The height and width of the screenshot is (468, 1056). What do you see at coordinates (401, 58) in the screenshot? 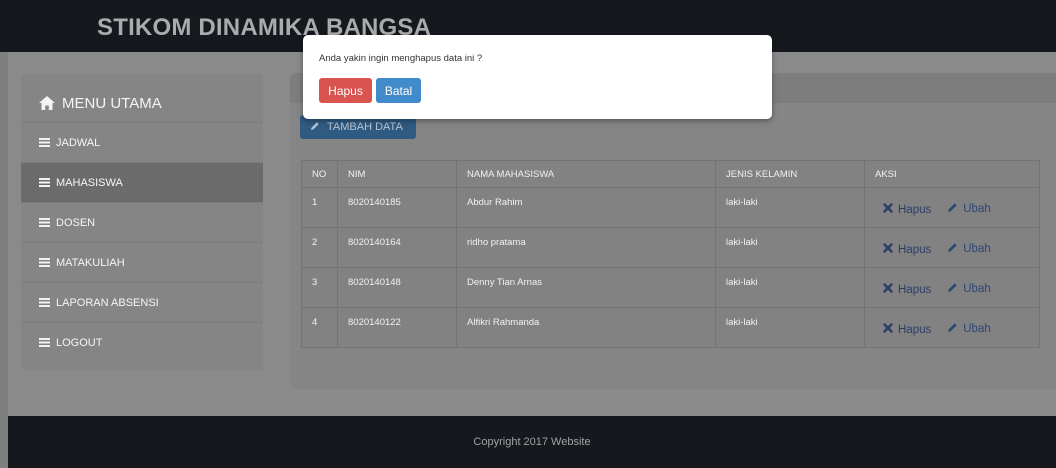
I see `dialog-message: Anda yakin ingin menghapus data ini ?` at bounding box center [401, 58].